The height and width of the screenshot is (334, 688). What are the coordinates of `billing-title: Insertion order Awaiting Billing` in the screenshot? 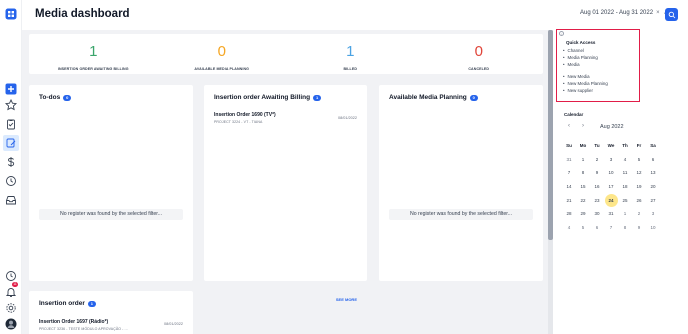 It's located at (262, 97).